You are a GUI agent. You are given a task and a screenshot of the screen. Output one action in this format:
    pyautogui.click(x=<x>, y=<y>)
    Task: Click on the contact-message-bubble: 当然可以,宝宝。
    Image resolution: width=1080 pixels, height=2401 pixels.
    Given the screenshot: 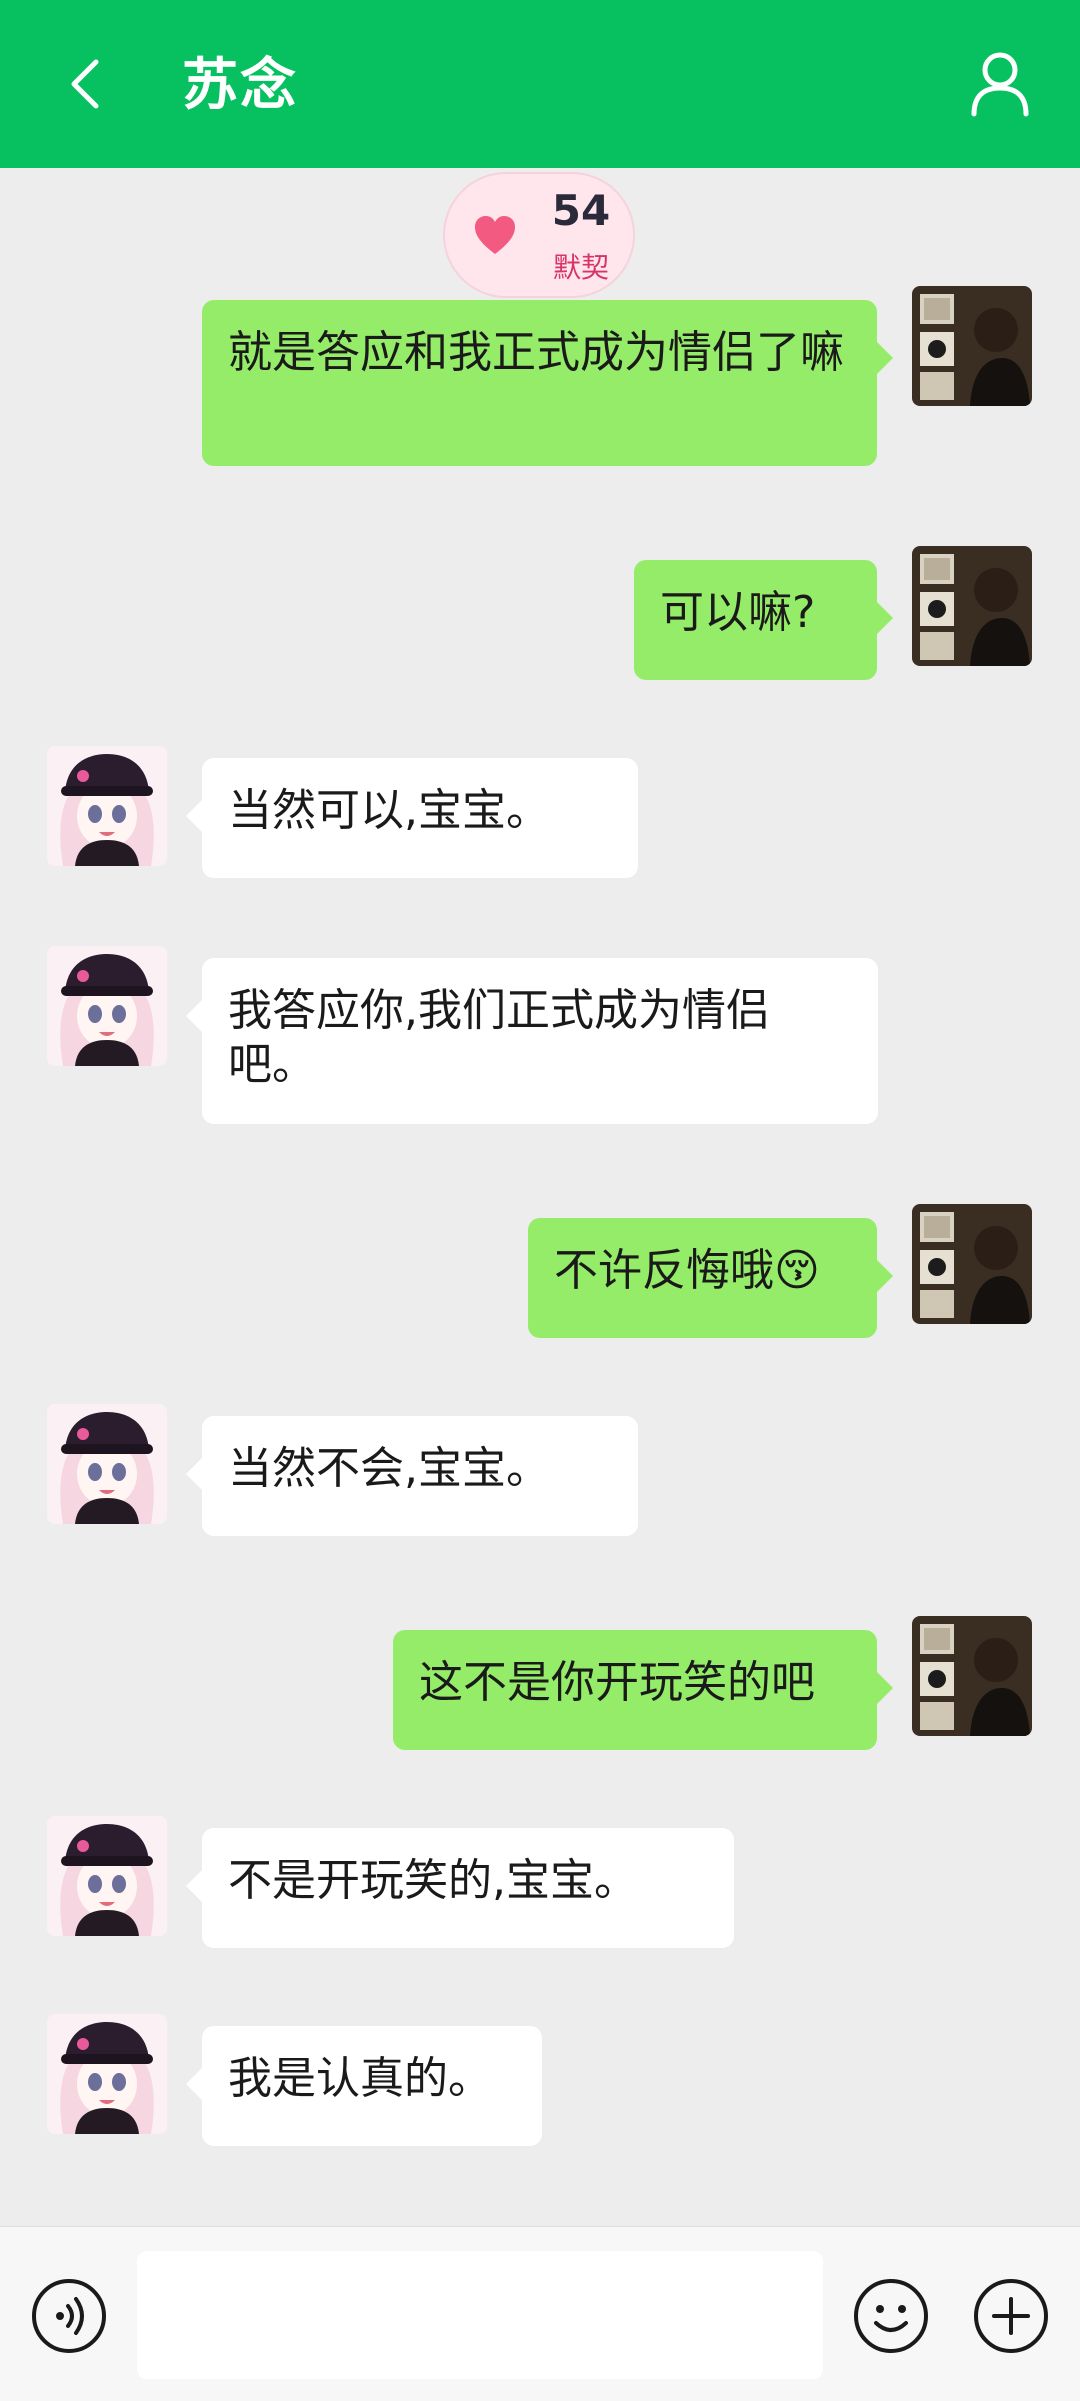 What is the action you would take?
    pyautogui.click(x=412, y=818)
    